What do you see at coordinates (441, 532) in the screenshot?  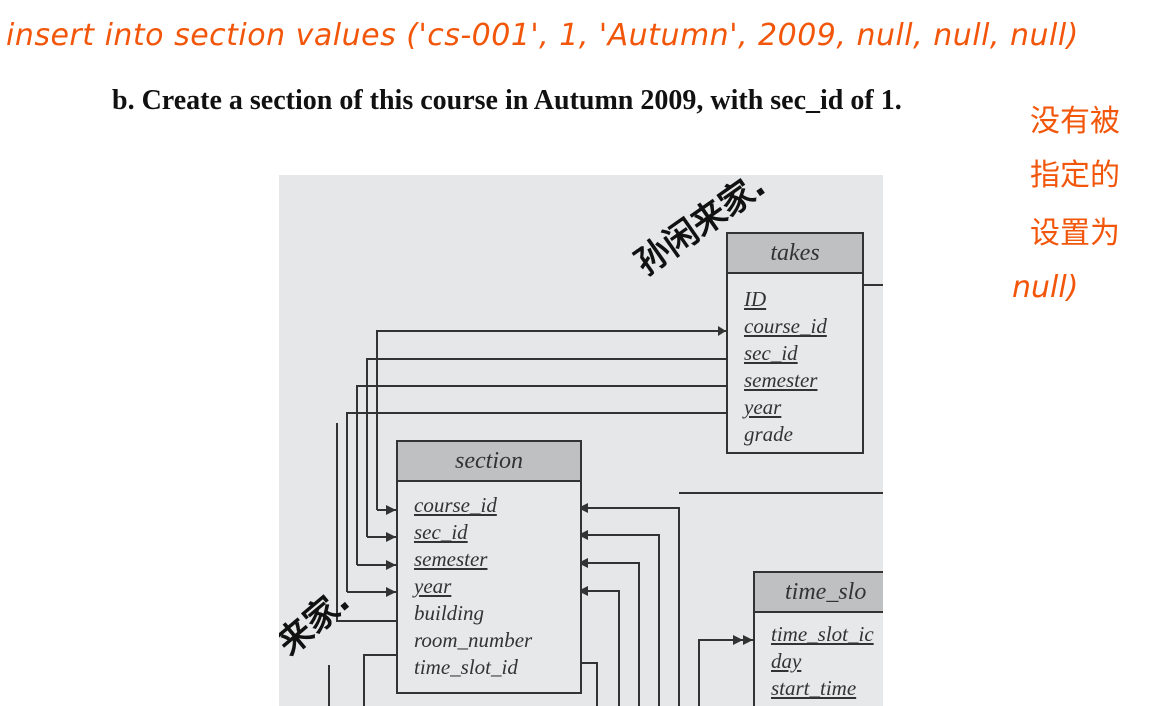 I see `section-attr: sec_id` at bounding box center [441, 532].